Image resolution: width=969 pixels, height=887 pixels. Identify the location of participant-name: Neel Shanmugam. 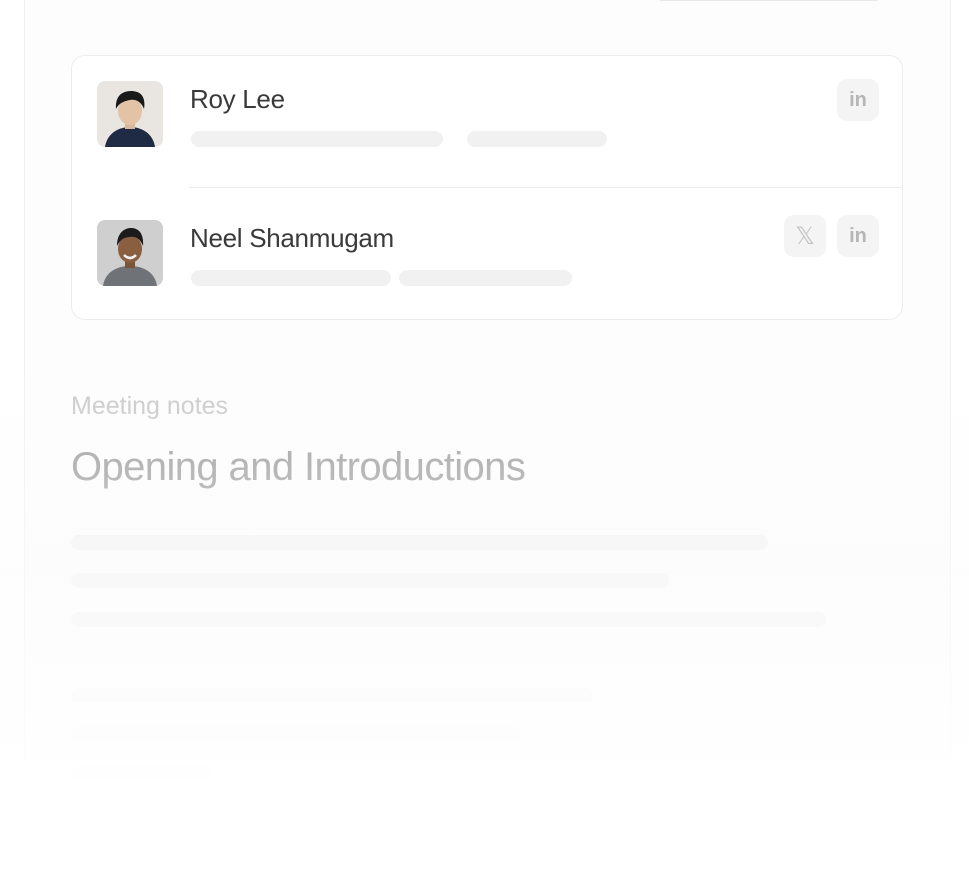
(292, 238).